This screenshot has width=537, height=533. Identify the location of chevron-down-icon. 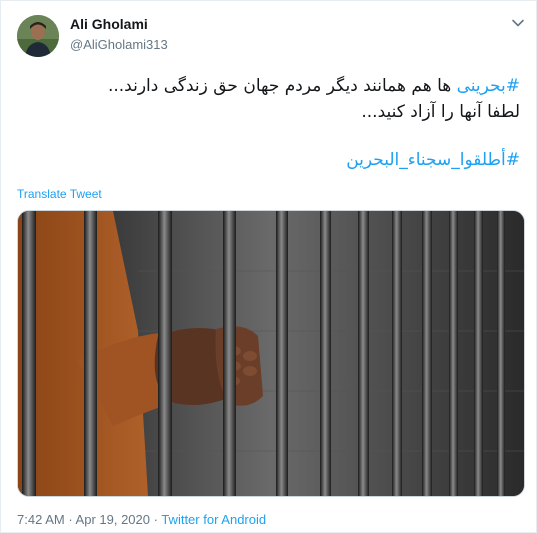
(518, 22).